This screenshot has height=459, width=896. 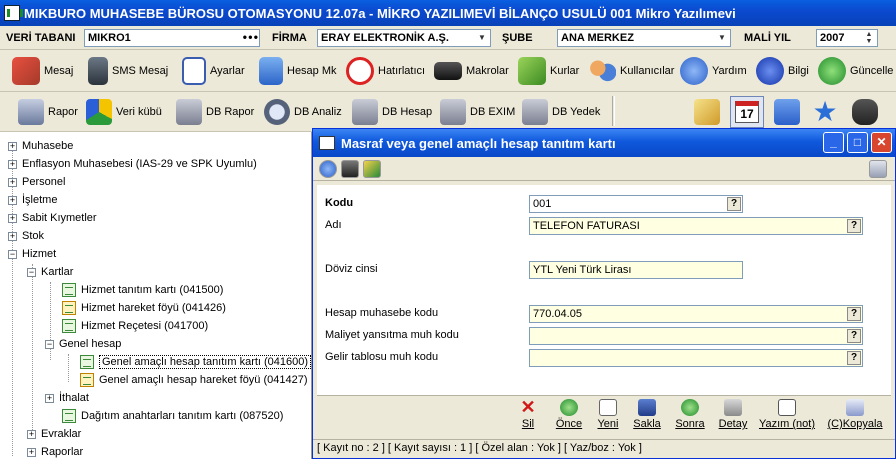 I want to click on close-button: ✕, so click(x=881, y=142).